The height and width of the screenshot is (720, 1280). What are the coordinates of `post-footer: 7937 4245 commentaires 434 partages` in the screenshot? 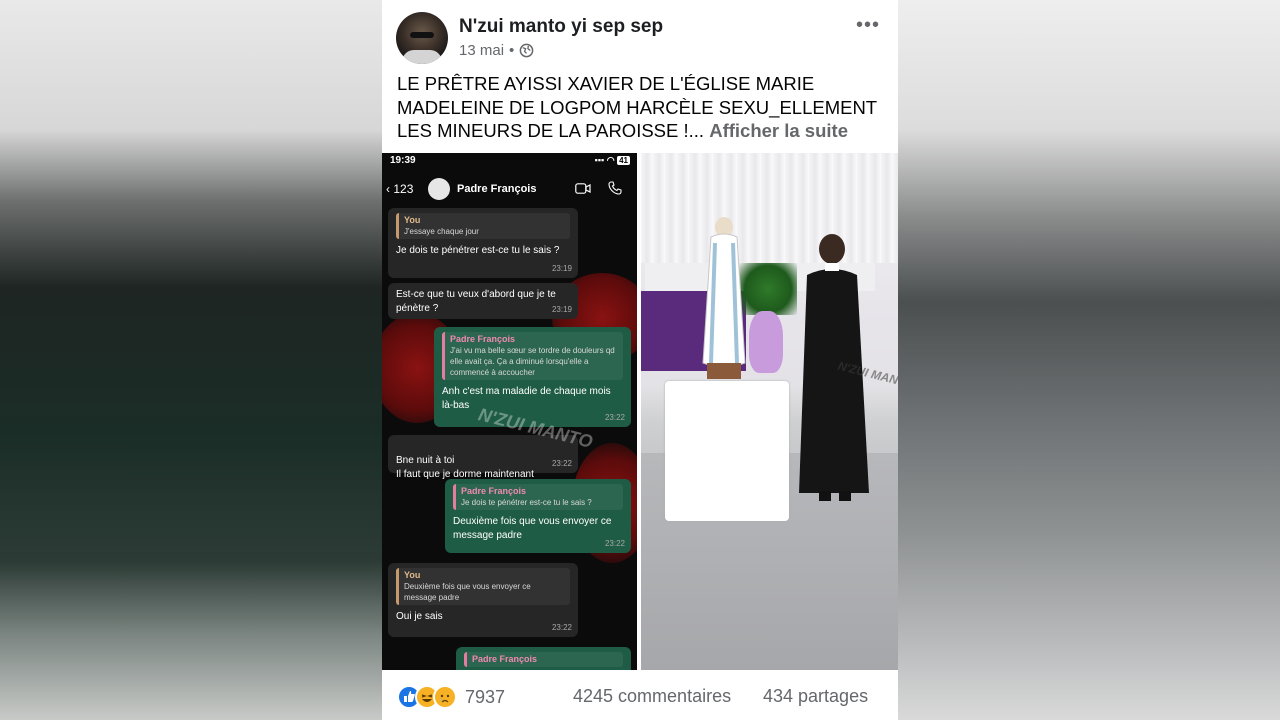 It's located at (640, 695).